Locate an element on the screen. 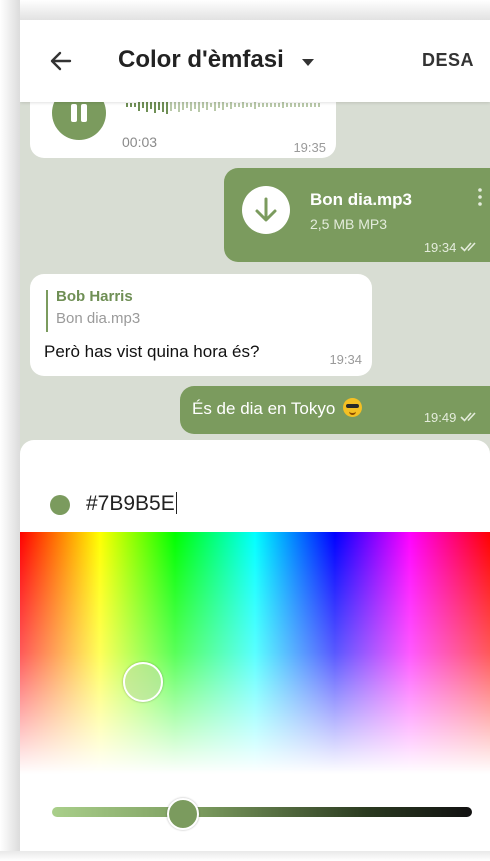 The image size is (490, 861). more-vert-icon is located at coordinates (480, 197).